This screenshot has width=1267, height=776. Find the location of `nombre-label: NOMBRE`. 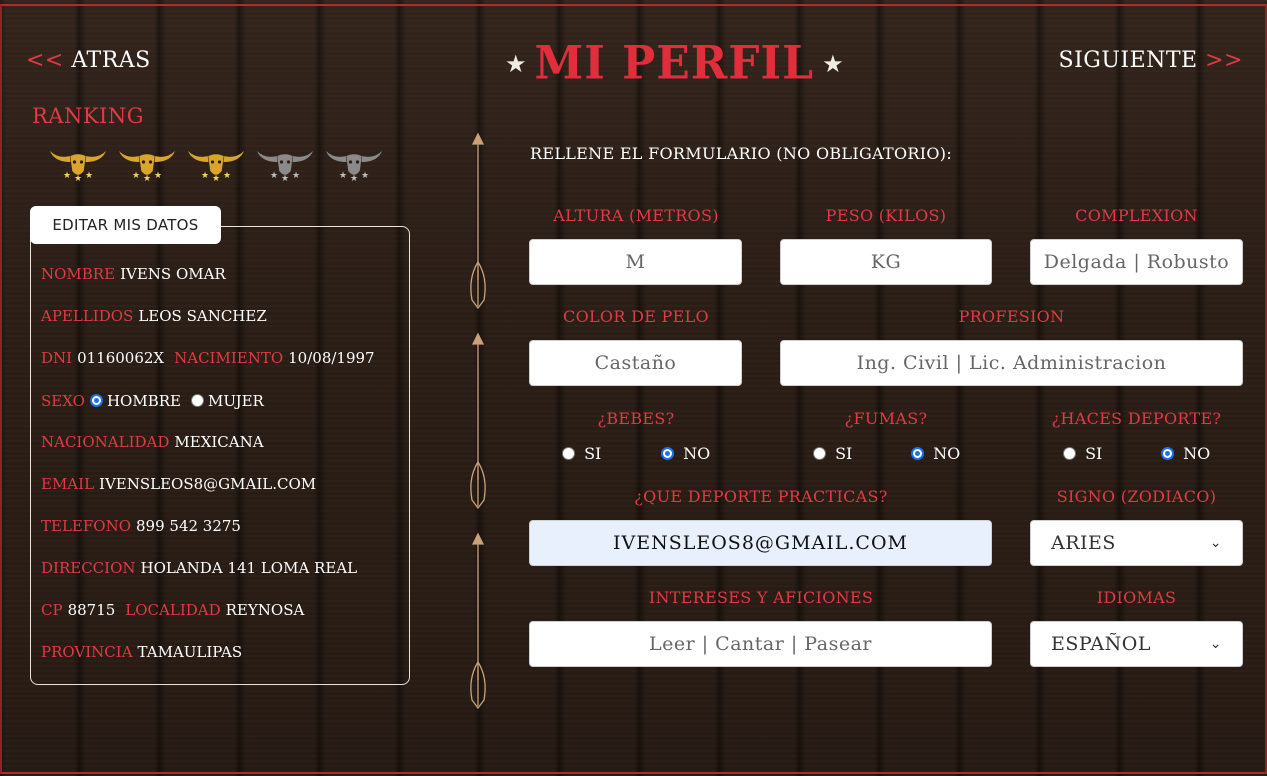

nombre-label: NOMBRE is located at coordinates (78, 274).